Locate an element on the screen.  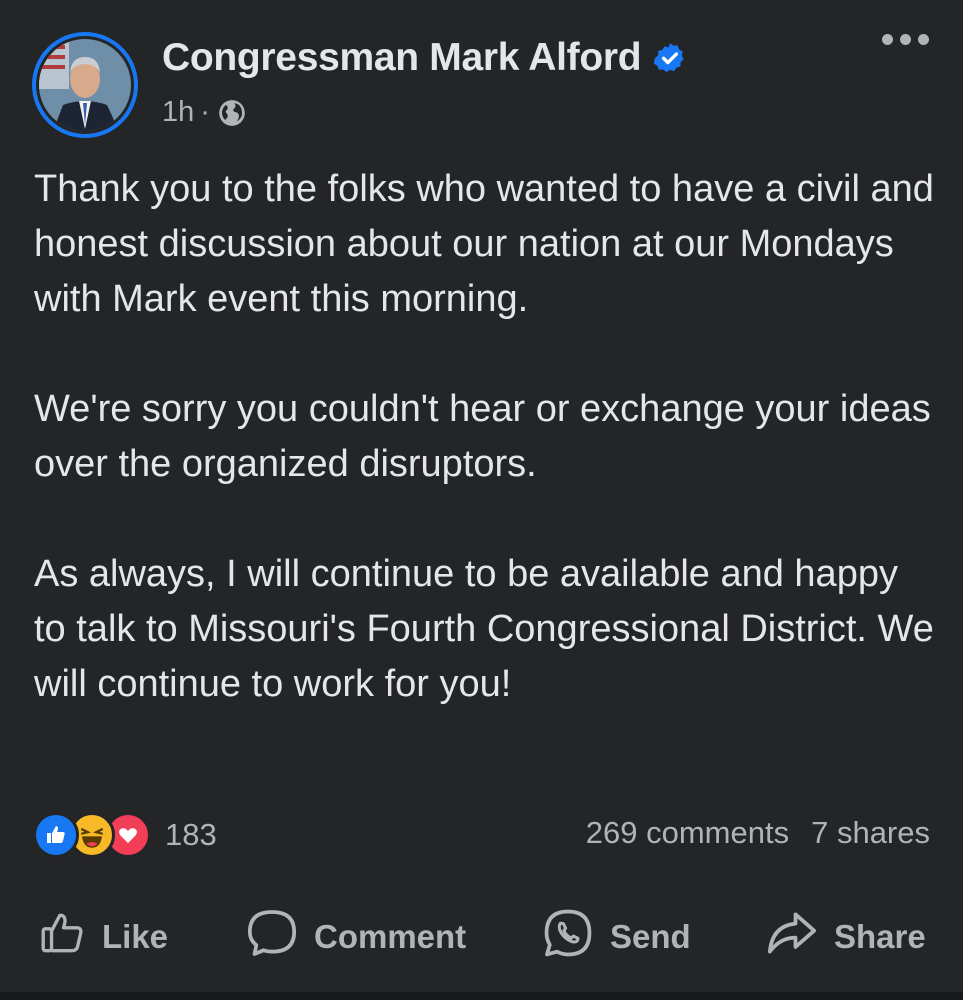
like-reaction-icon is located at coordinates (56, 835).